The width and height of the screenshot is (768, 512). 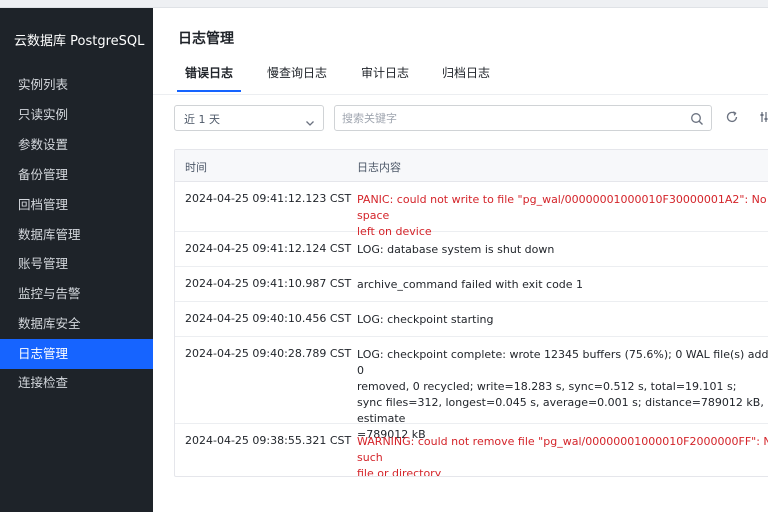 I want to click on tab-audit-log: 审计日志, so click(x=385, y=72).